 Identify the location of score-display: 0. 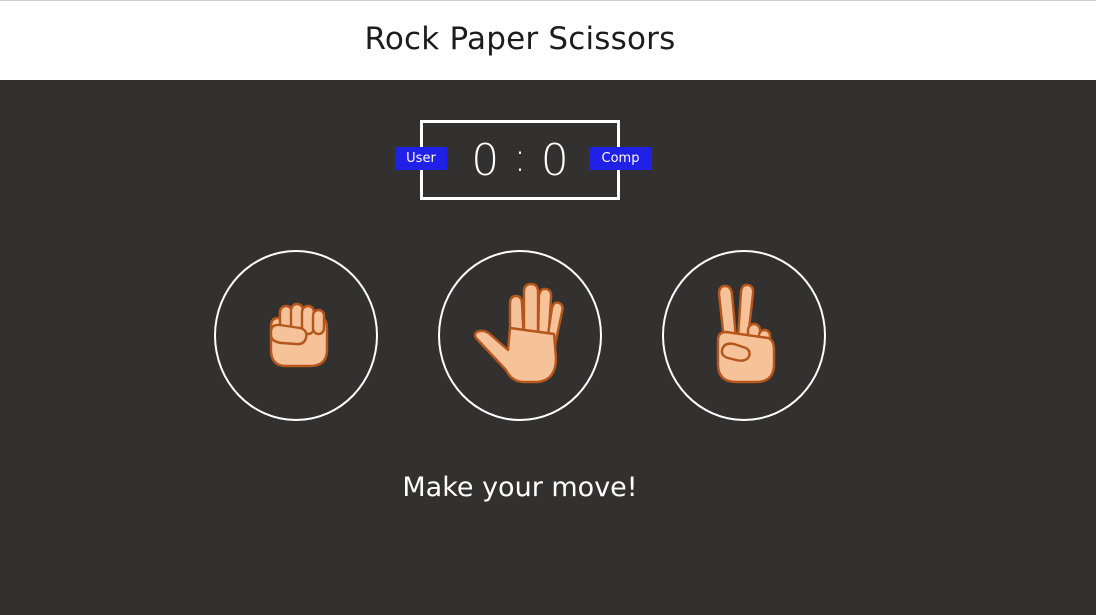
(520, 160).